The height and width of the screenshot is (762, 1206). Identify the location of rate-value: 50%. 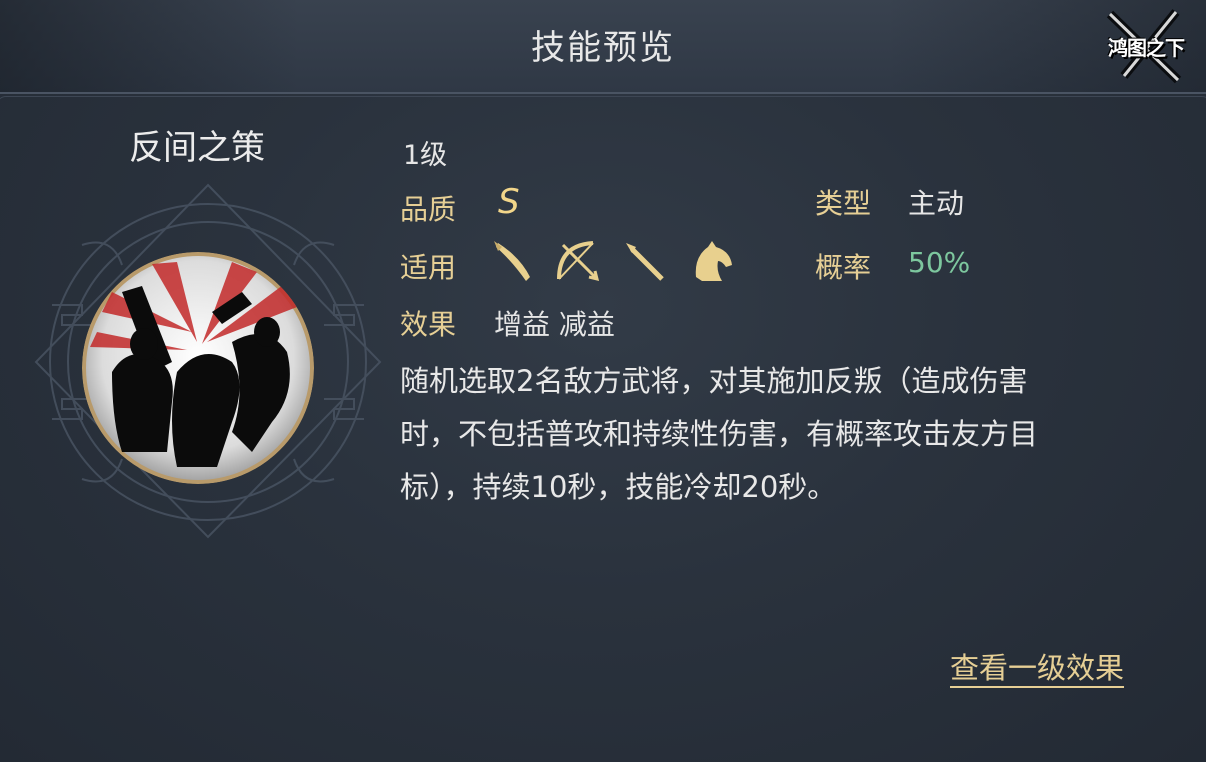
(939, 262).